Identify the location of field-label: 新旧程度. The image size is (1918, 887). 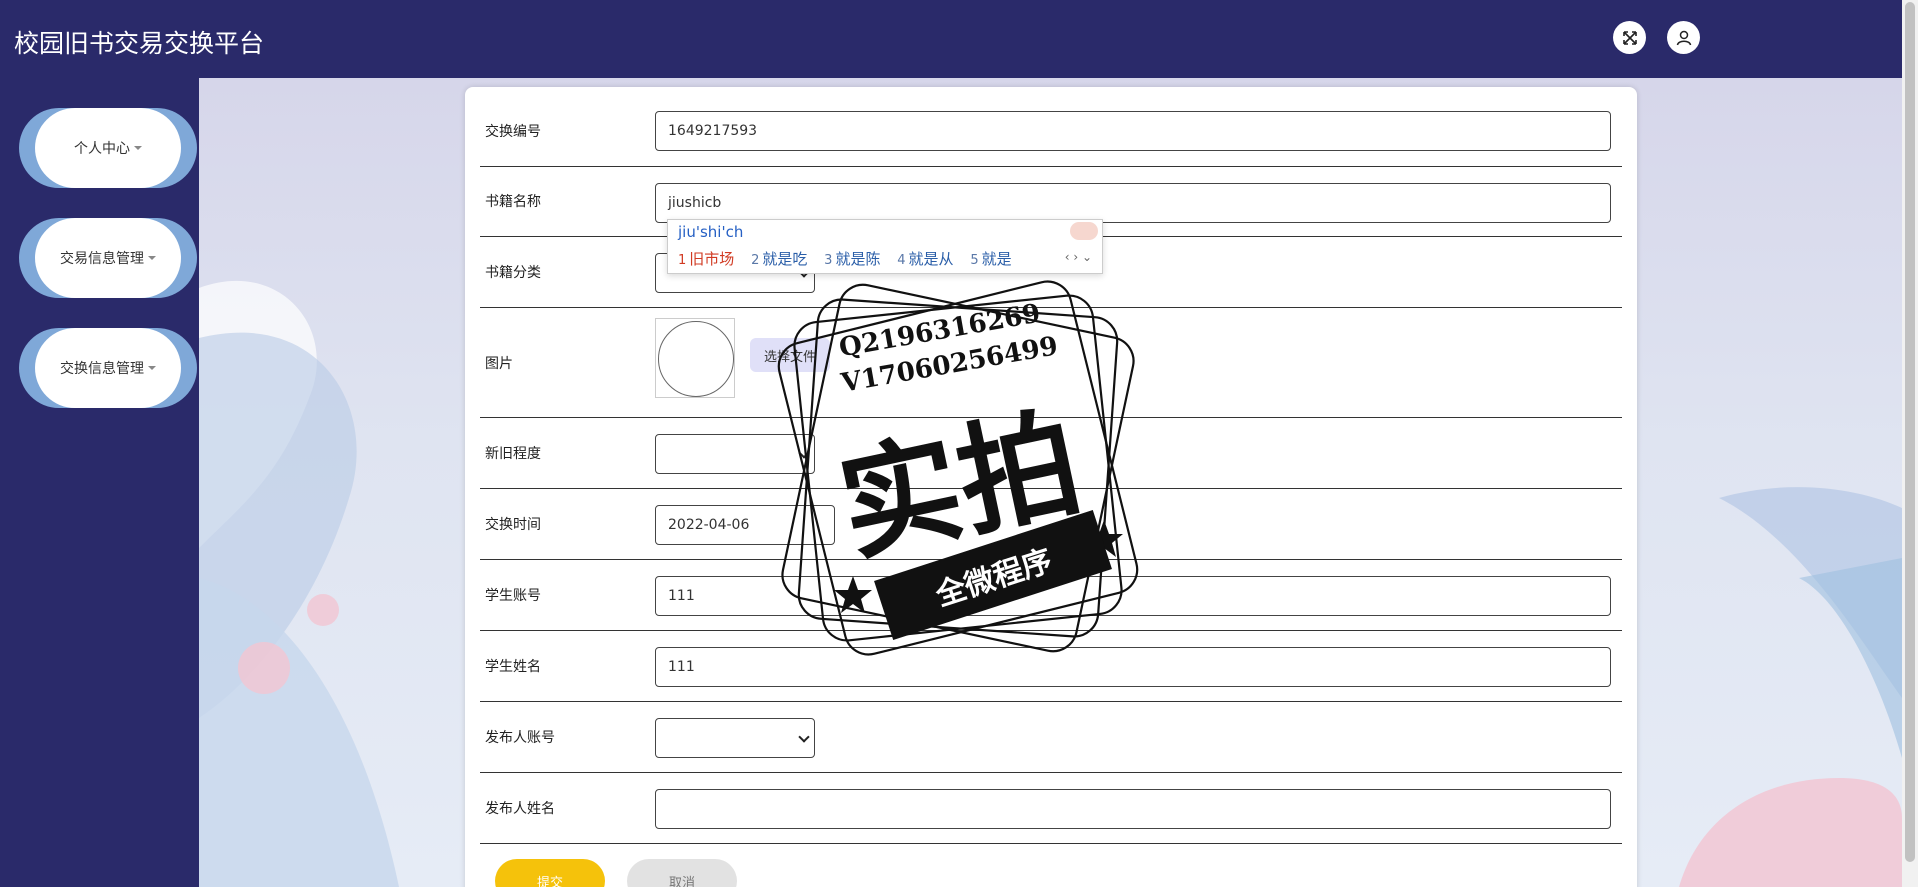
(513, 454).